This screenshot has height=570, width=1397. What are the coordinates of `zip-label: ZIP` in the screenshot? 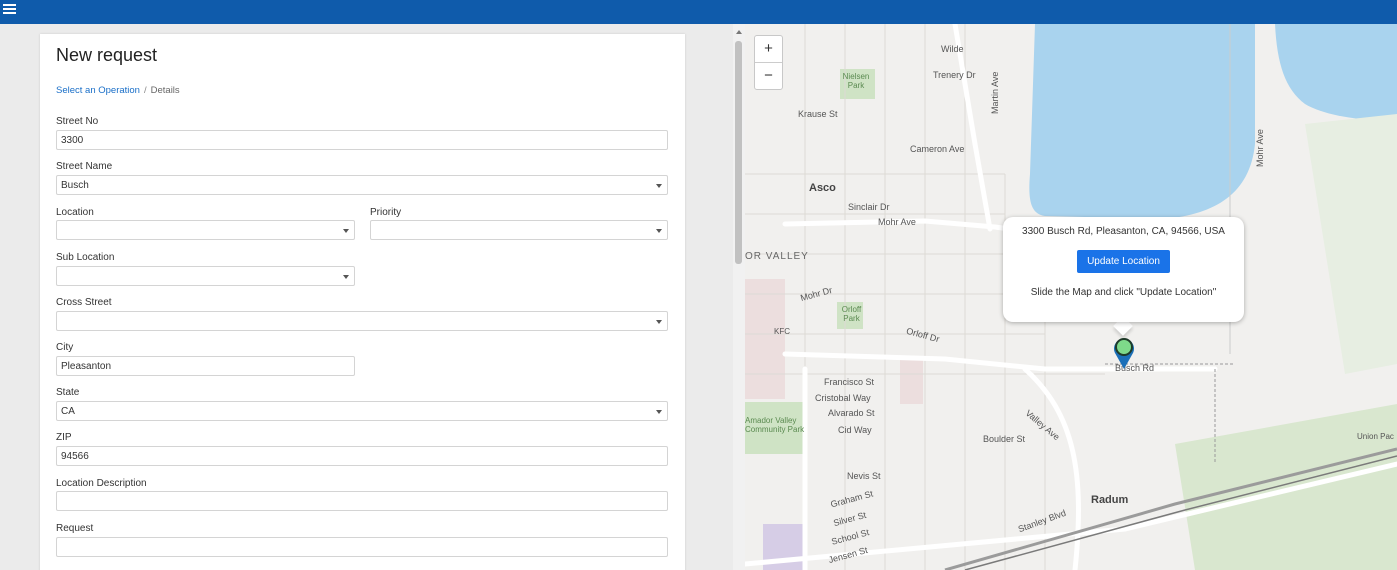 It's located at (64, 437).